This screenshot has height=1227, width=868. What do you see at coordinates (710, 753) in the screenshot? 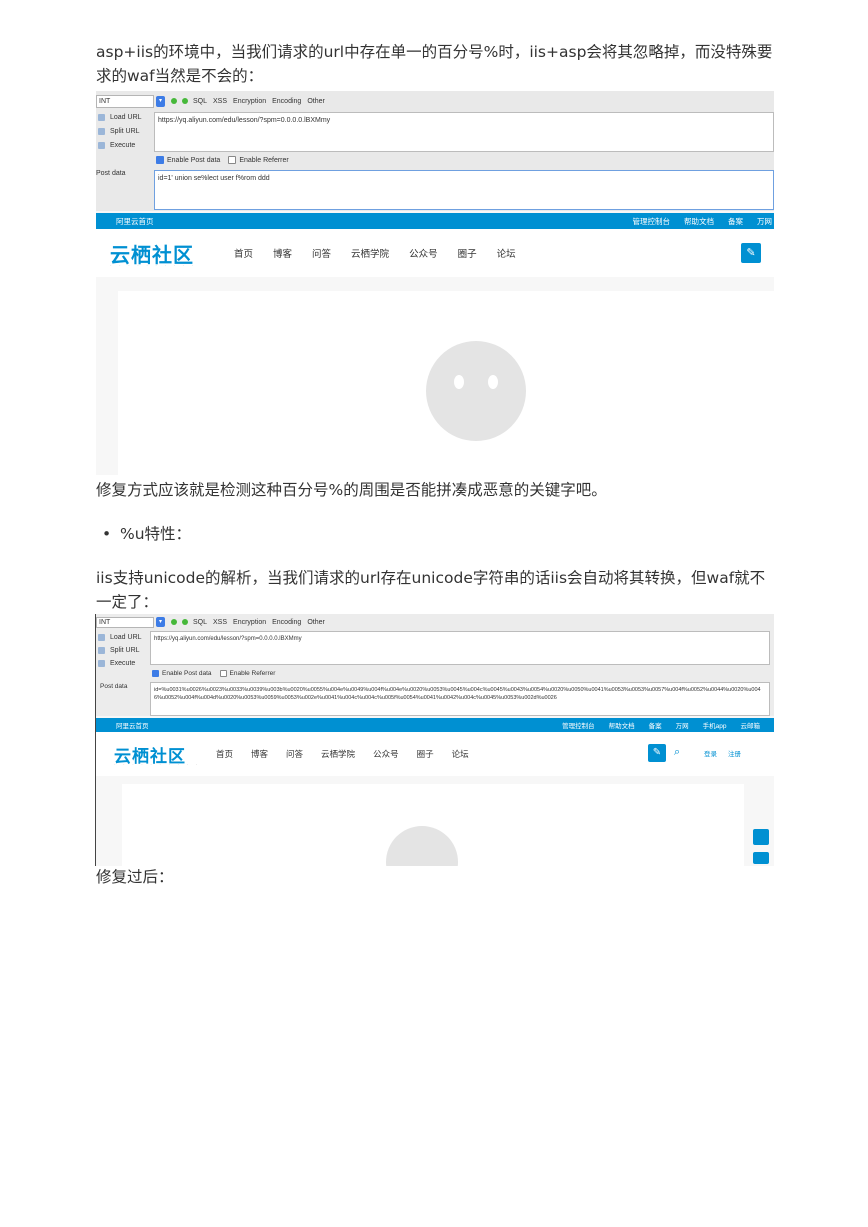
I see `login-link: 登录` at bounding box center [710, 753].